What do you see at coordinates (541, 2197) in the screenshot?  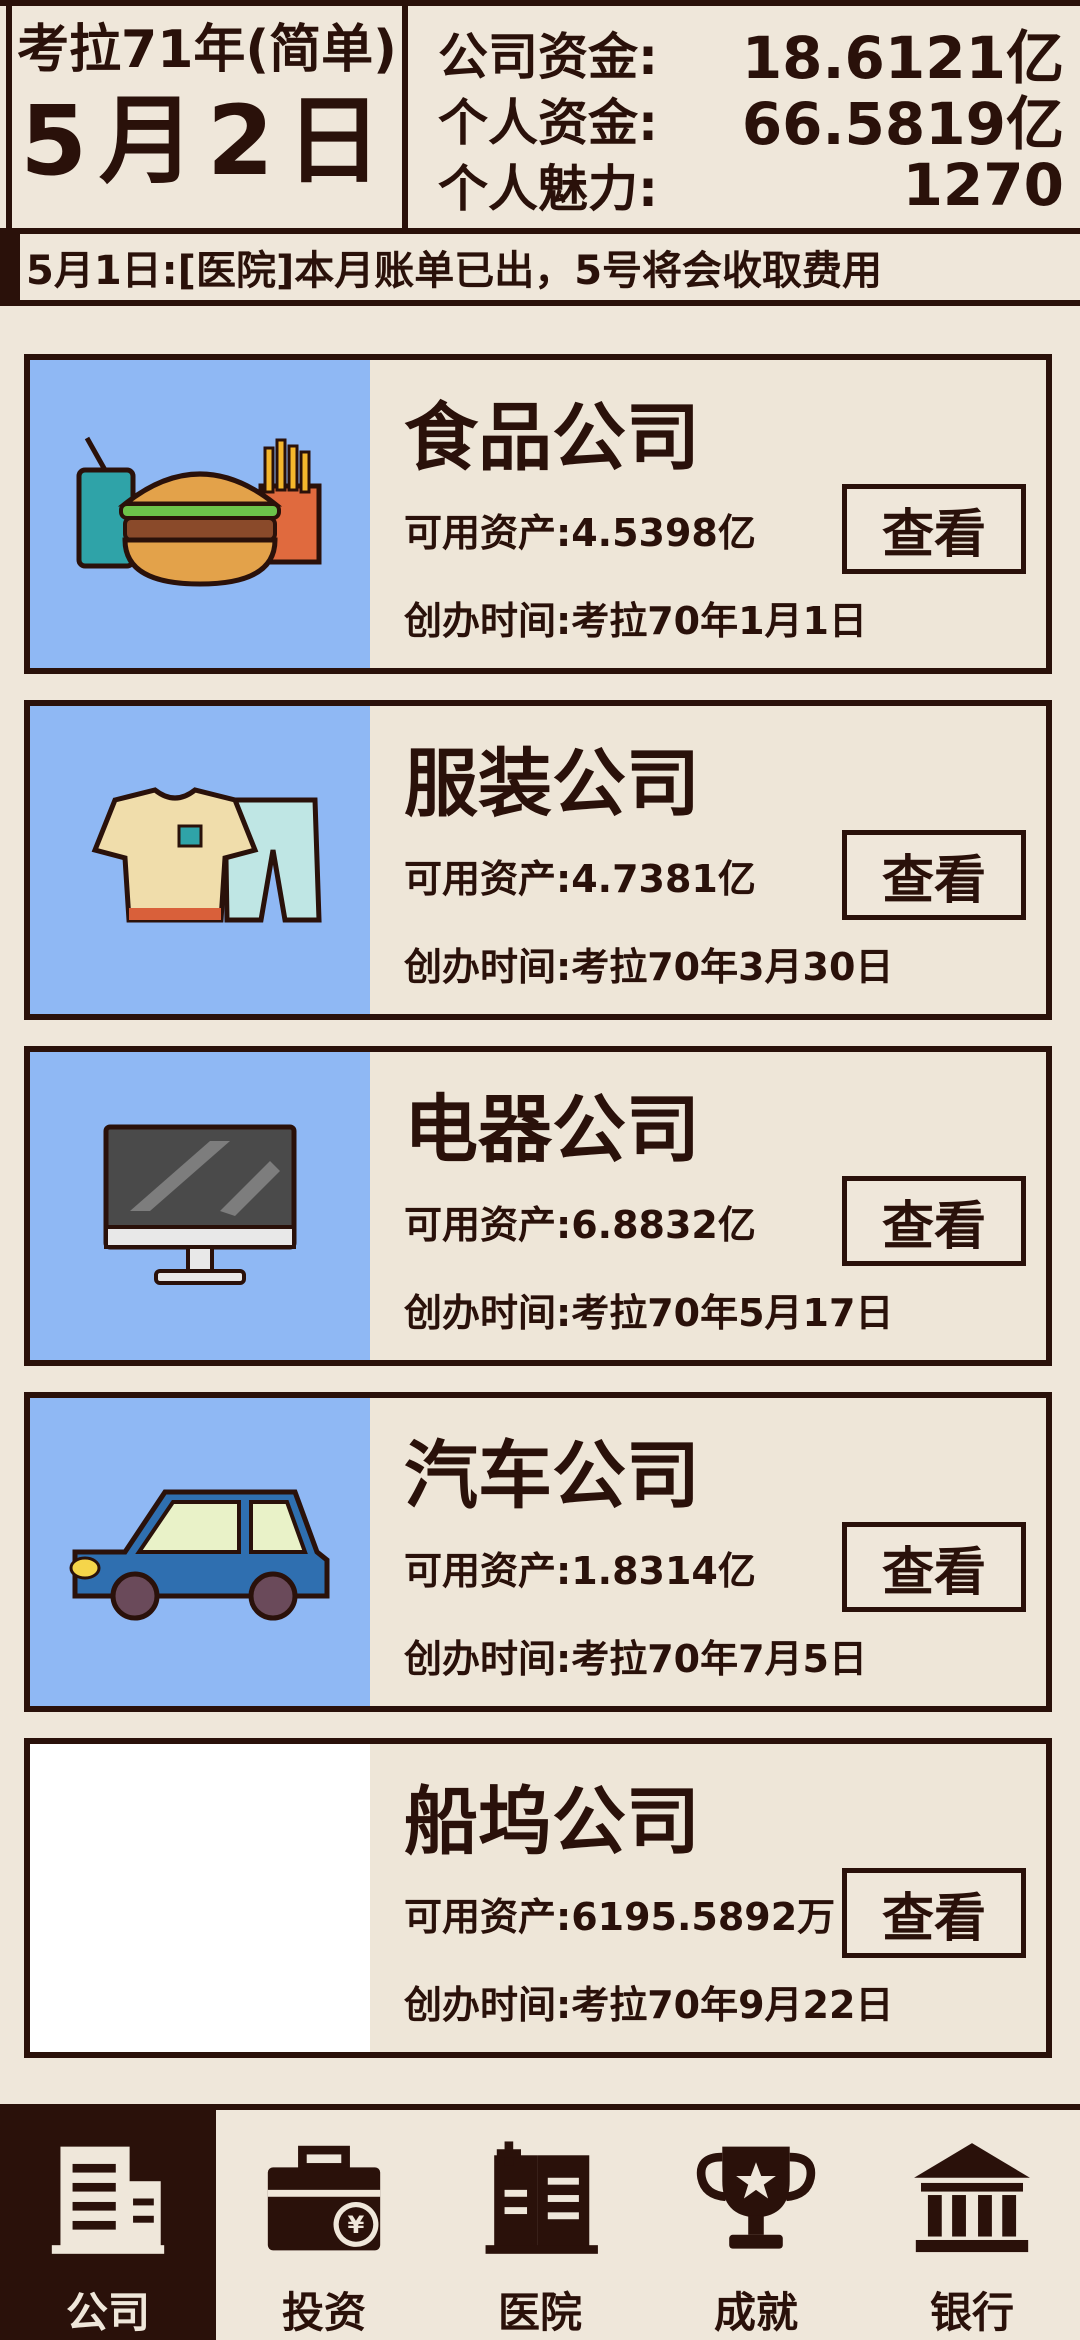 I see `hospital-icon` at bounding box center [541, 2197].